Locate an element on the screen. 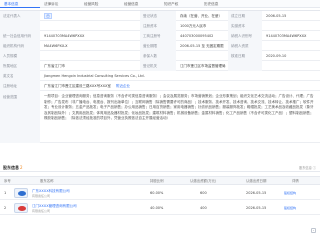 Image resolution: width=320 pixels, height=240 pixels. info-value: 2006-05-15 至 无固定期限 is located at coordinates (202, 46).